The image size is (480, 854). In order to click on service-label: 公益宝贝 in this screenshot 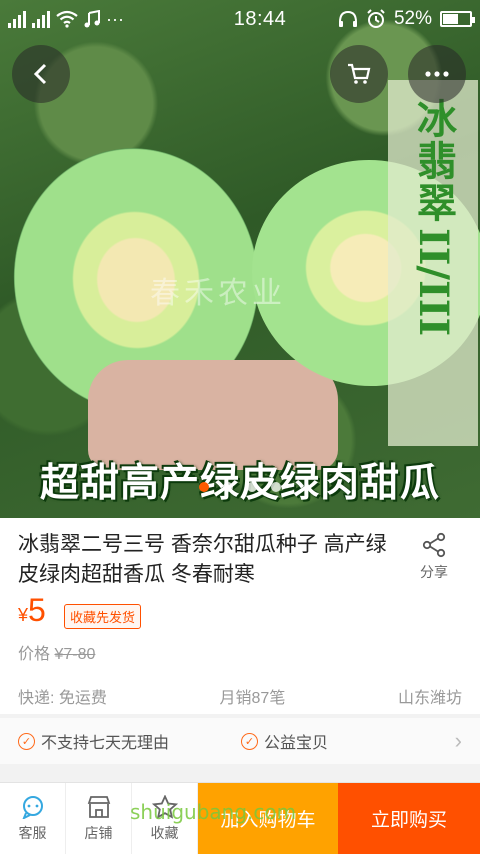, I will do `click(296, 743)`.